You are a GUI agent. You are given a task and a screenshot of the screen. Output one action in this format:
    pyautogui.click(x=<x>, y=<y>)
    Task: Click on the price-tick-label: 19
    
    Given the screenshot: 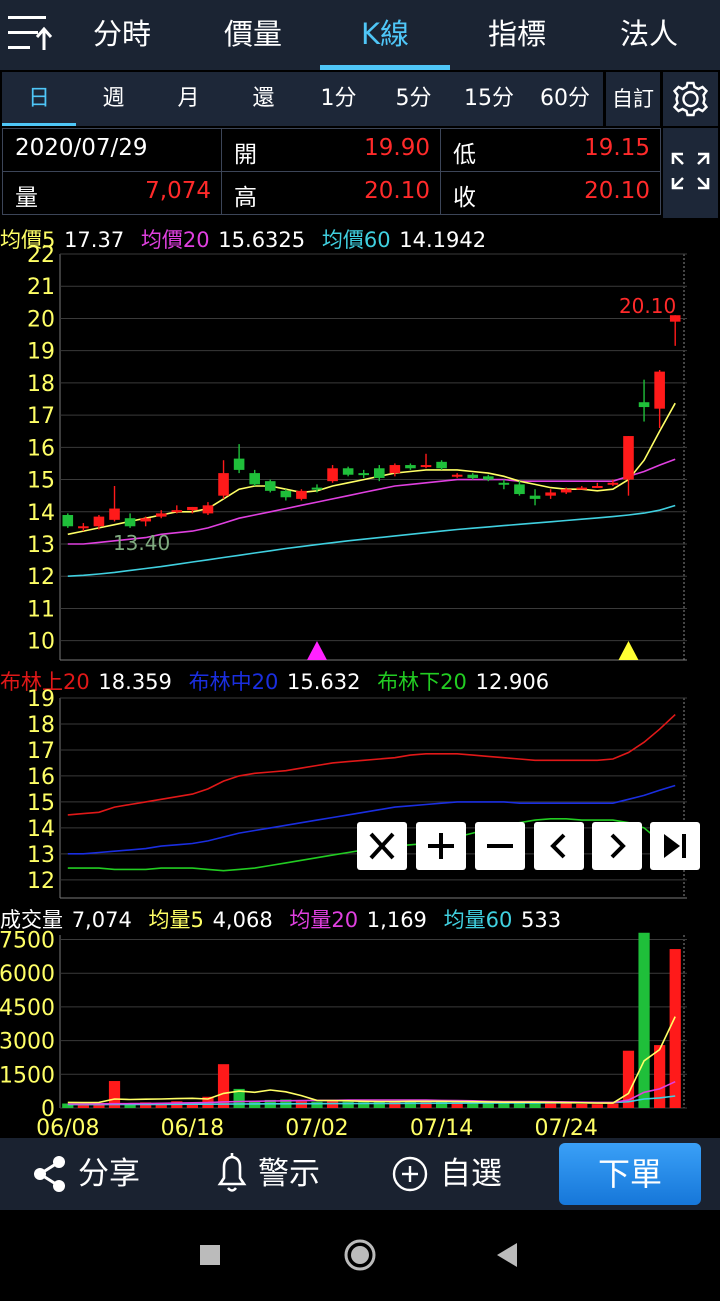 What is the action you would take?
    pyautogui.click(x=41, y=352)
    